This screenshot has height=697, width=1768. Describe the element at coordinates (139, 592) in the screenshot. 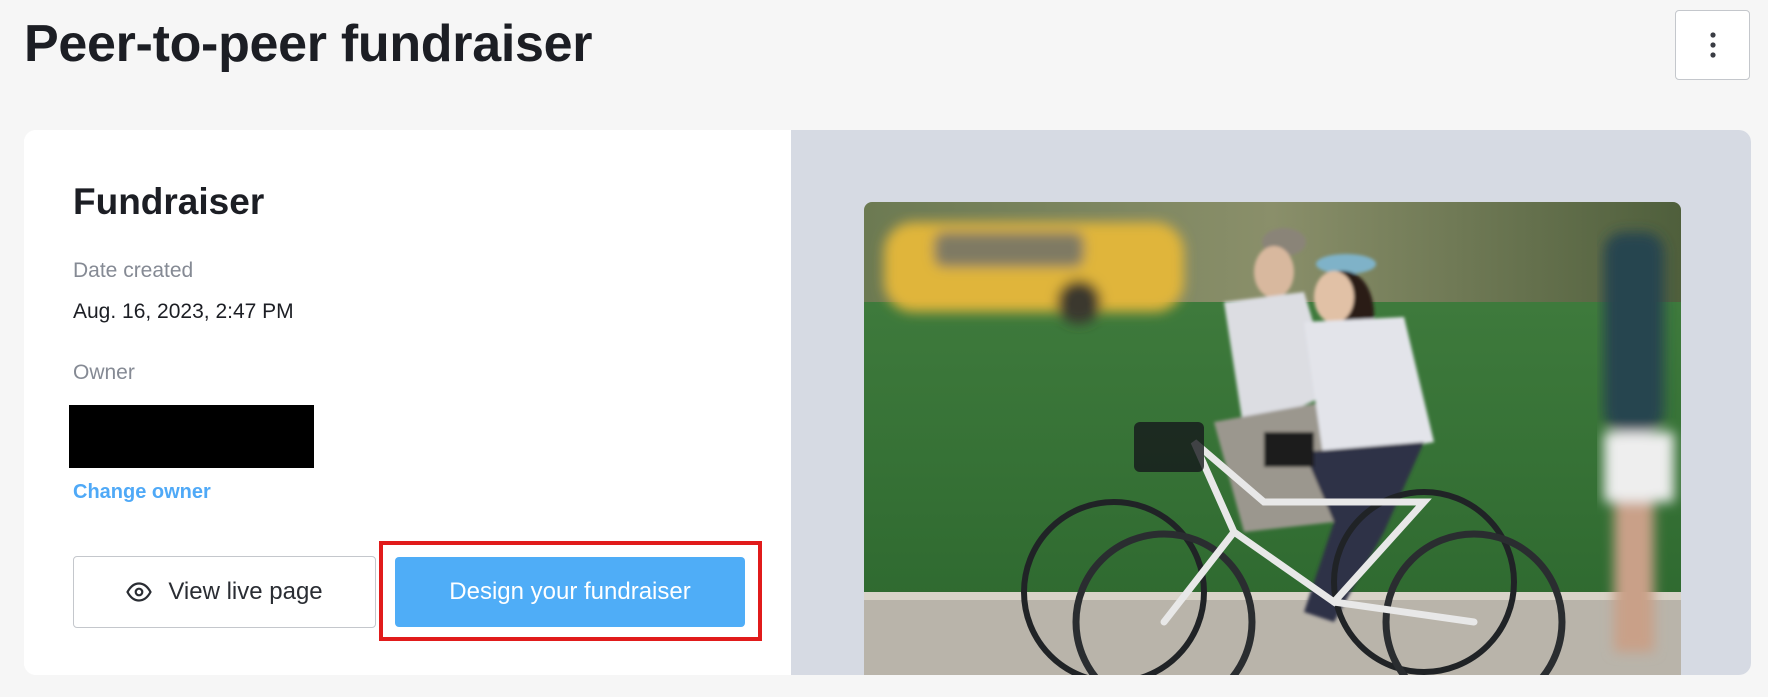

I see `eye-icon` at that location.